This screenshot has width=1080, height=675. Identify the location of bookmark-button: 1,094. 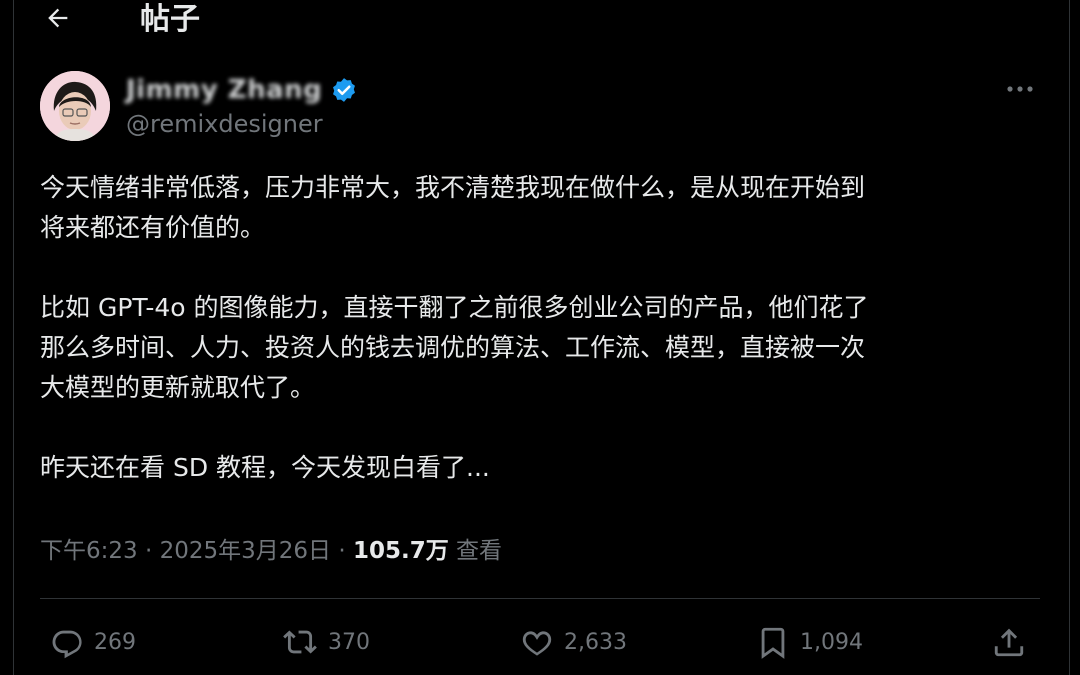
(809, 642).